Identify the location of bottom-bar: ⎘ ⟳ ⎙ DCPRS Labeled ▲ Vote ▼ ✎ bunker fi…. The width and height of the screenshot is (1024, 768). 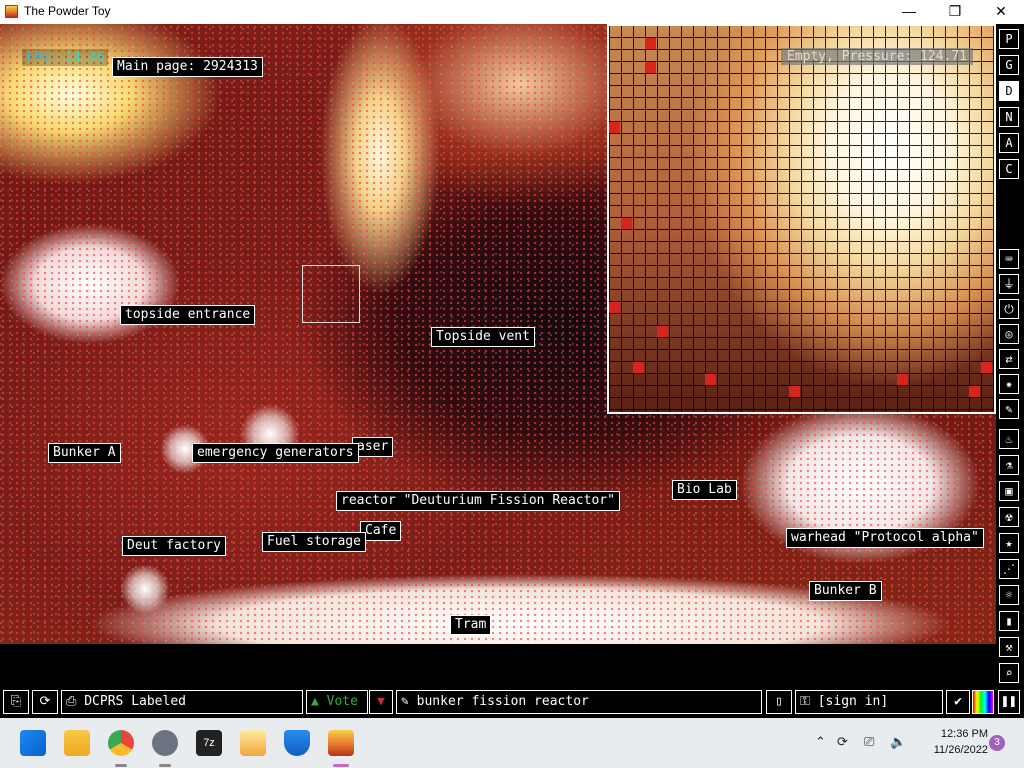
(512, 703).